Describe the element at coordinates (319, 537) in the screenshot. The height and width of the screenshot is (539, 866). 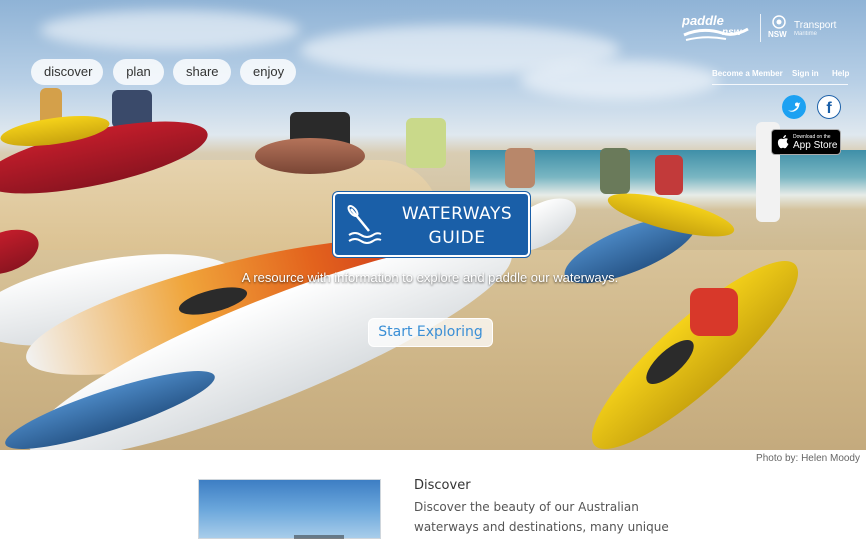
I see `thumbnail-horizon` at that location.